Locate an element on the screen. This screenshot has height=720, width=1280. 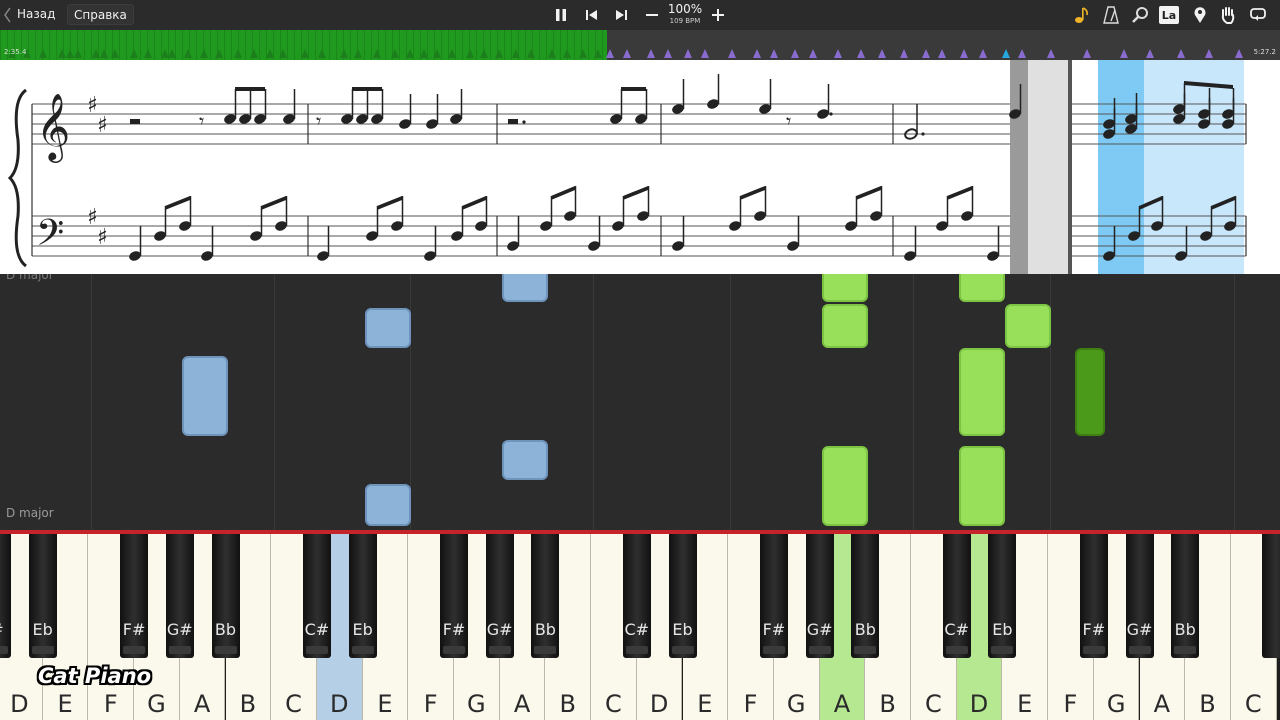
timeline-left-time: 2:35.4 is located at coordinates (15, 52).